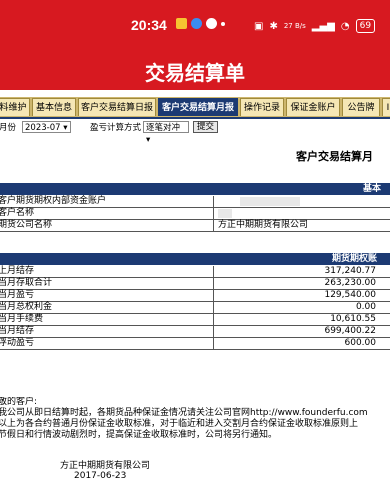 Image resolution: width=390 pixels, height=500 pixels. Describe the element at coordinates (195, 202) in the screenshot. I see `table-row: 客户期货期权内部资金账户` at that location.